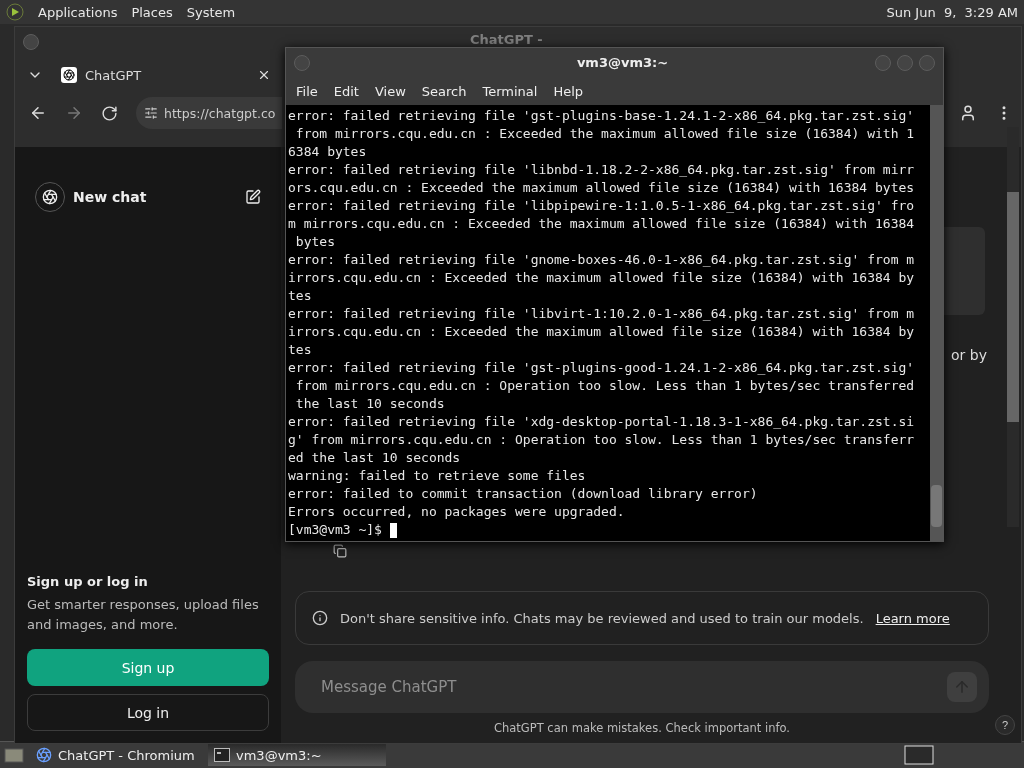  What do you see at coordinates (88, 581) in the screenshot?
I see `signup-heading: Sign up or log in` at bounding box center [88, 581].